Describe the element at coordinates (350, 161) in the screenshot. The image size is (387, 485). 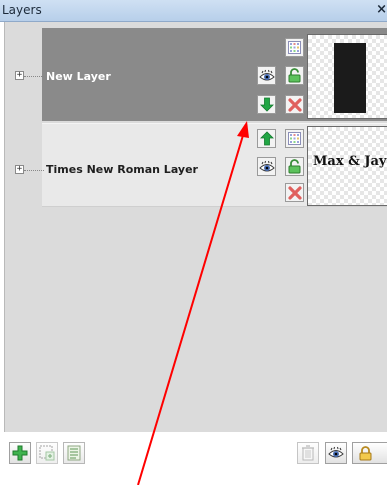
I see `thumbnail-text: Max & Jay` at that location.